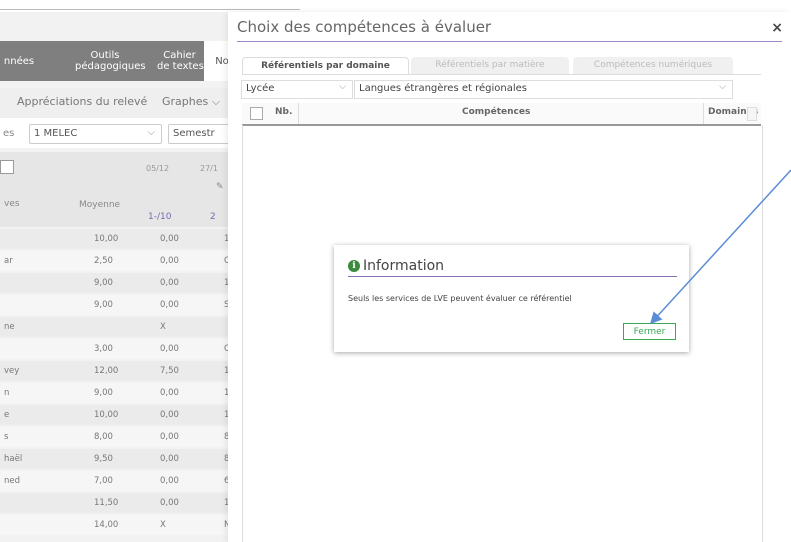 This screenshot has height=542, width=791. I want to click on tab-label: Référentiels par matière, so click(490, 65).